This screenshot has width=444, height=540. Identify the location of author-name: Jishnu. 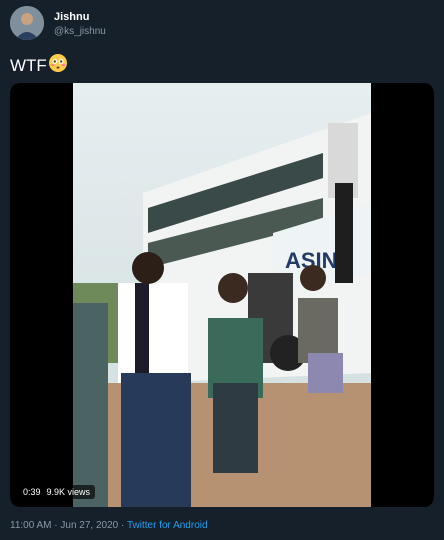
(71, 17).